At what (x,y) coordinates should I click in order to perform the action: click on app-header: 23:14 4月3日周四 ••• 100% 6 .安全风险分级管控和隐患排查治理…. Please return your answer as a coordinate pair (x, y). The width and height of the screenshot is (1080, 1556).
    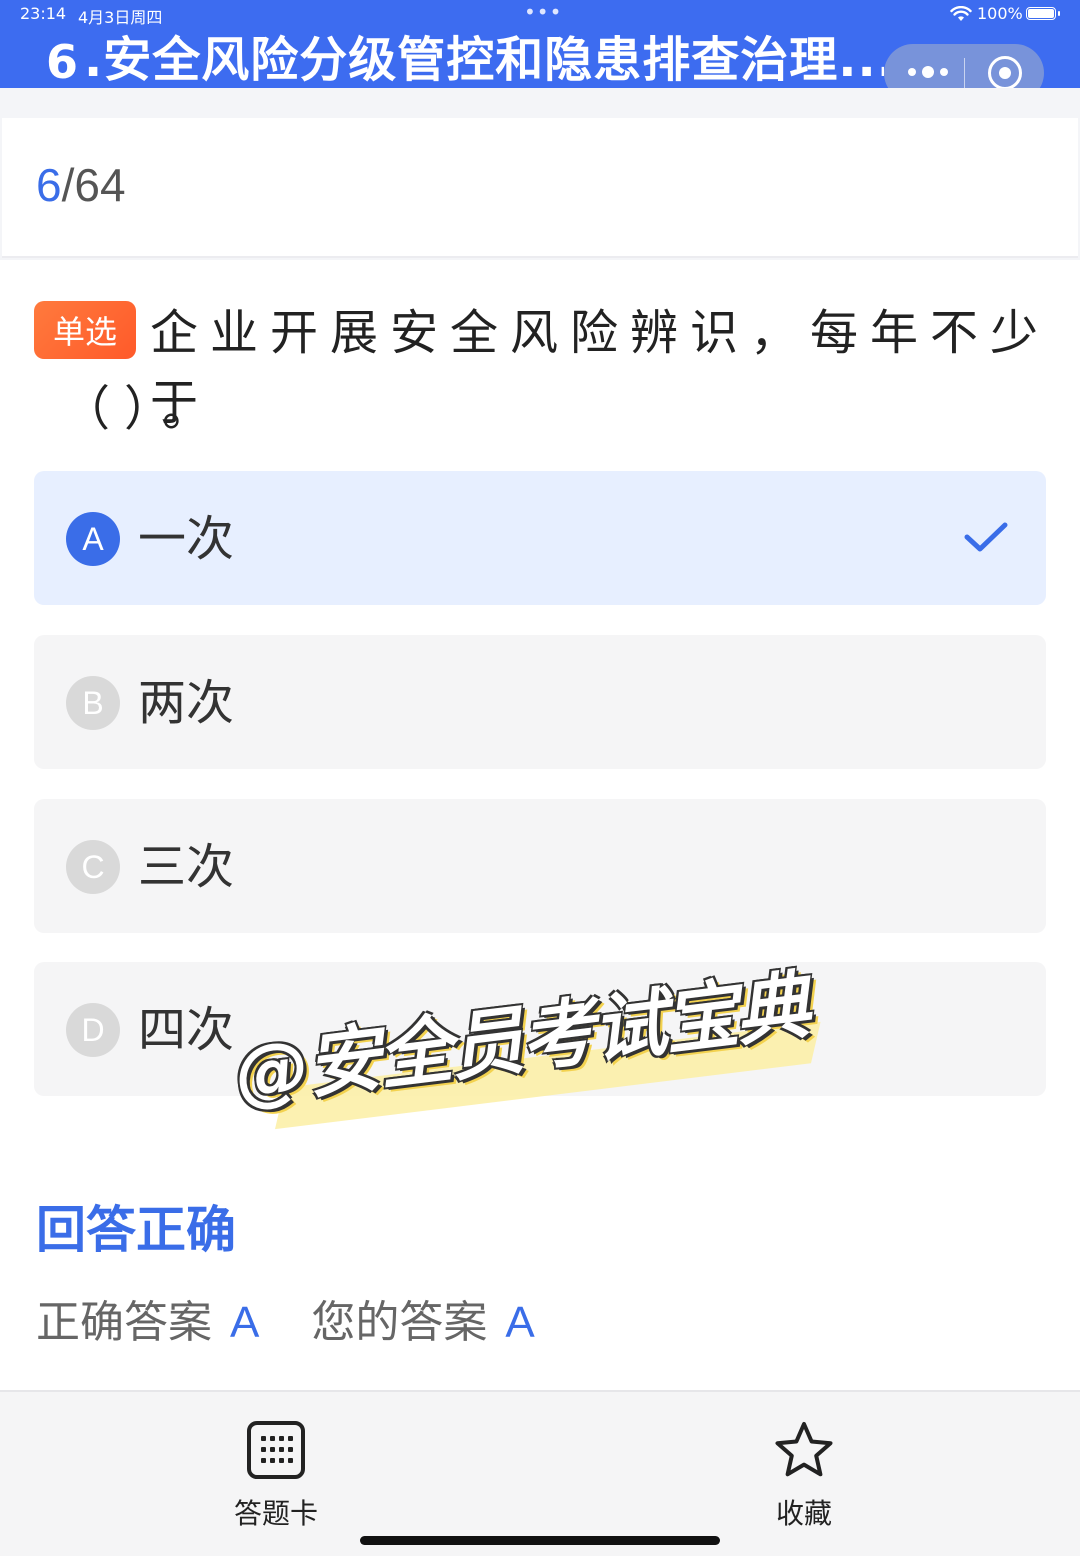
    Looking at the image, I should click on (540, 44).